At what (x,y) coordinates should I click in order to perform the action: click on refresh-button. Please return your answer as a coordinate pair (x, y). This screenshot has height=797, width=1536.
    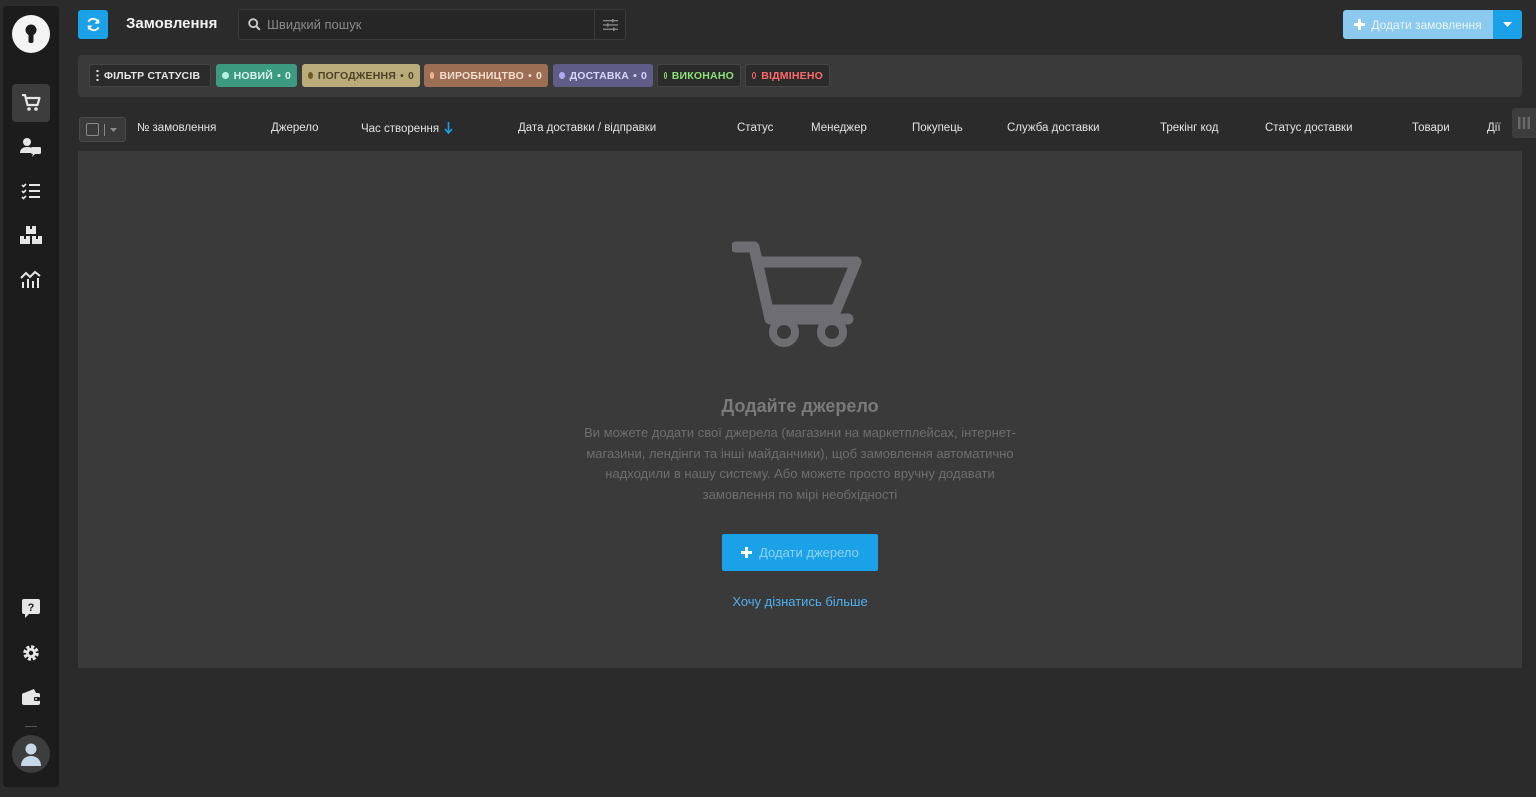
    Looking at the image, I should click on (93, 24).